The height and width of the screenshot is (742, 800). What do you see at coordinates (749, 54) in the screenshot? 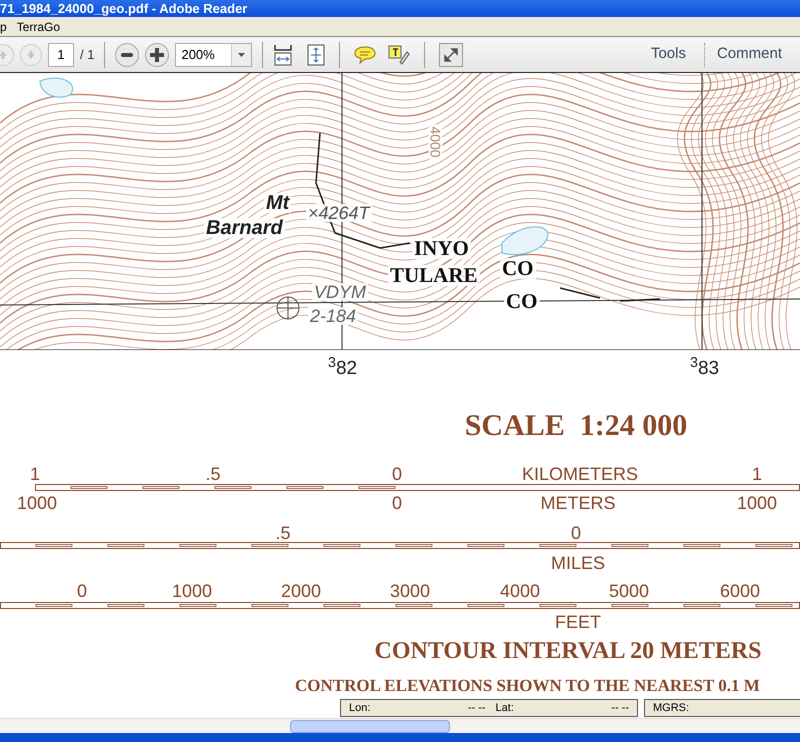
I see `pane-button: Comment` at bounding box center [749, 54].